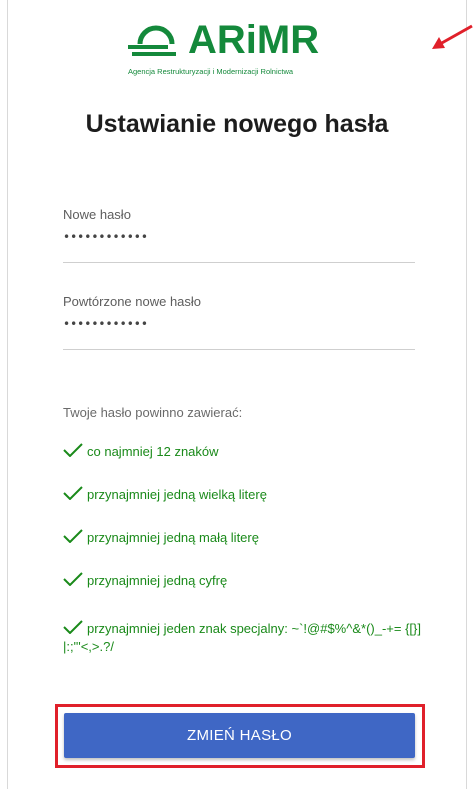 The width and height of the screenshot is (474, 789). I want to click on new-password-field: Nowe hasło ••••••••••••, so click(239, 235).